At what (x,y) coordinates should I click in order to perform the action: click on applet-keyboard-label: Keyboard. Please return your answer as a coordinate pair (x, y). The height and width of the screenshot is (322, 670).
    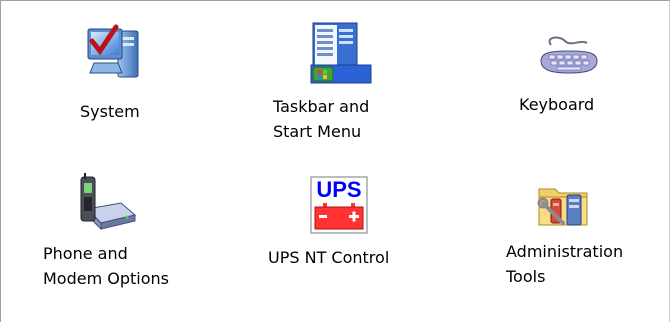
    Looking at the image, I should click on (557, 104).